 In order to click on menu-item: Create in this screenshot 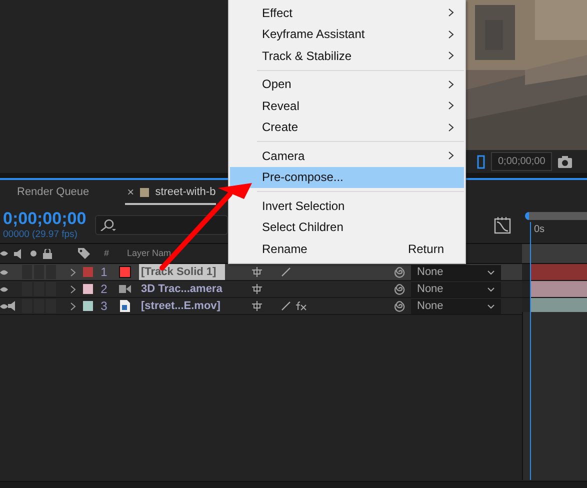, I will do `click(347, 127)`.